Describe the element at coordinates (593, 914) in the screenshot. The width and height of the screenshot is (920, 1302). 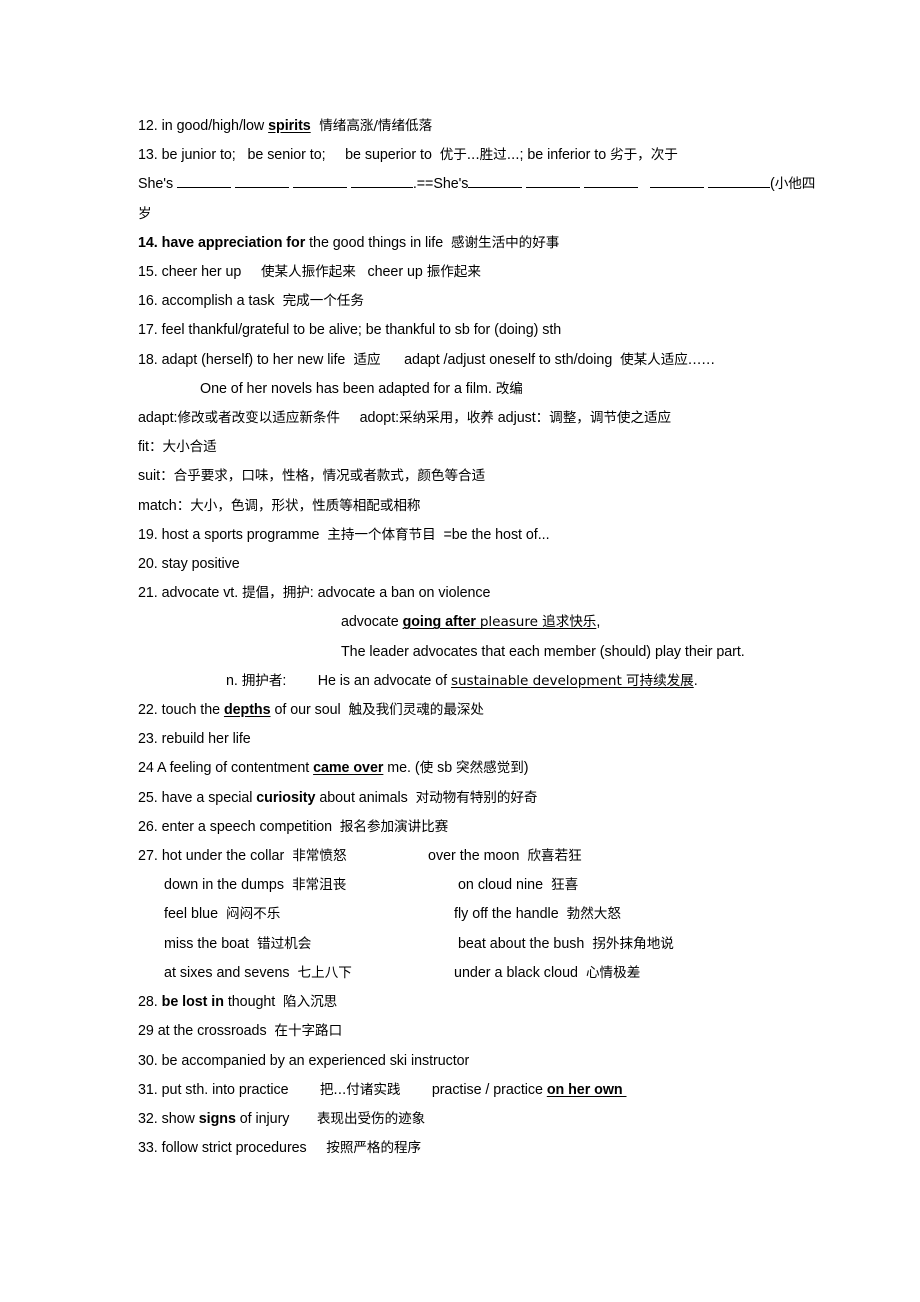
I see `idiom-right-cn: 勃然大怒` at that location.